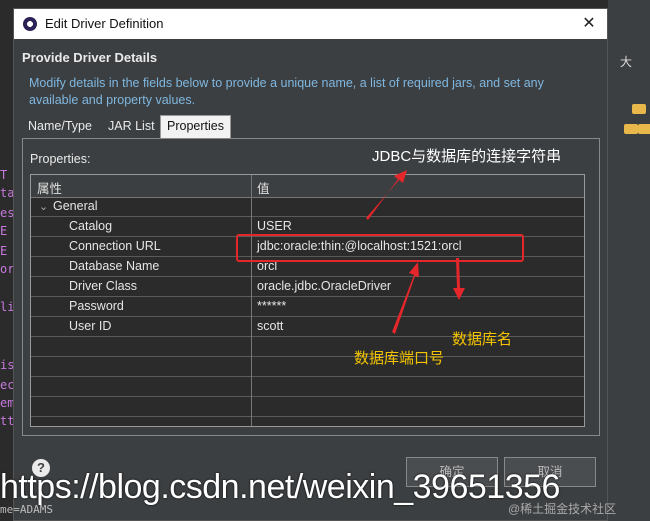  I want to click on grid-header: 属性 值, so click(307, 186).